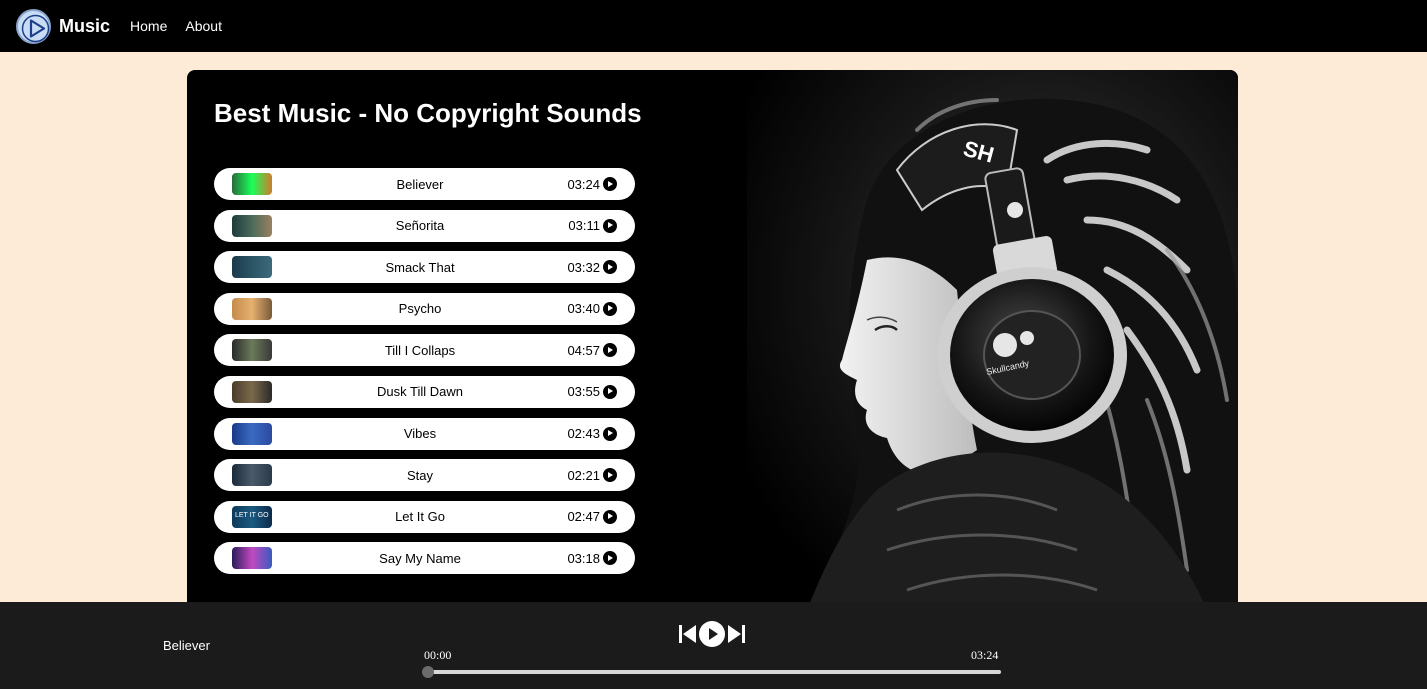 The height and width of the screenshot is (689, 1427). What do you see at coordinates (712, 634) in the screenshot?
I see `play-button` at bounding box center [712, 634].